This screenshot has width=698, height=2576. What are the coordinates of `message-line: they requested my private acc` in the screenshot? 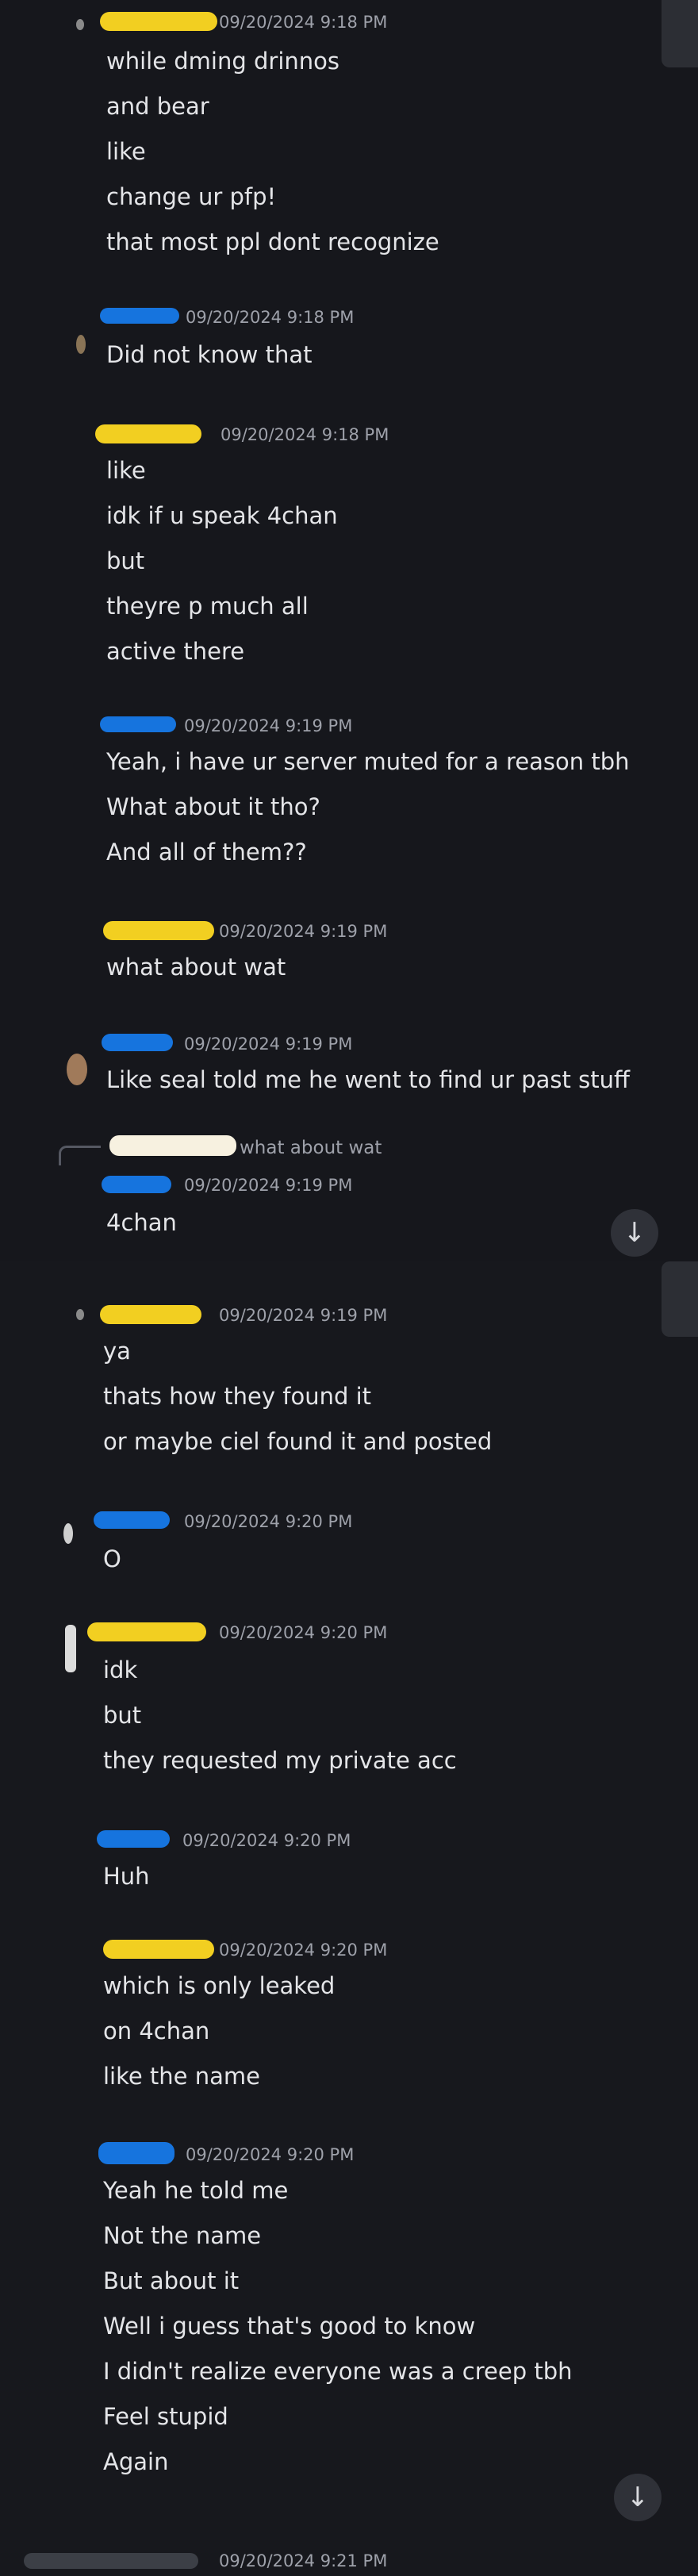 It's located at (280, 1761).